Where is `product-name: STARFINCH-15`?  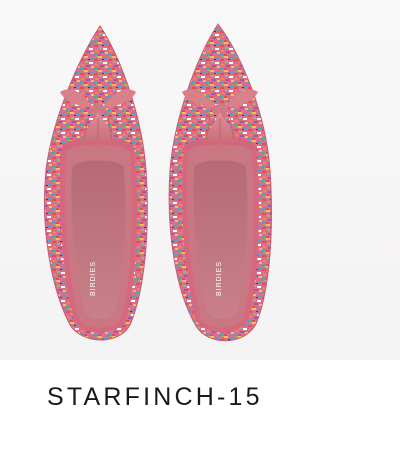
product-name: STARFINCH-15 is located at coordinates (155, 397).